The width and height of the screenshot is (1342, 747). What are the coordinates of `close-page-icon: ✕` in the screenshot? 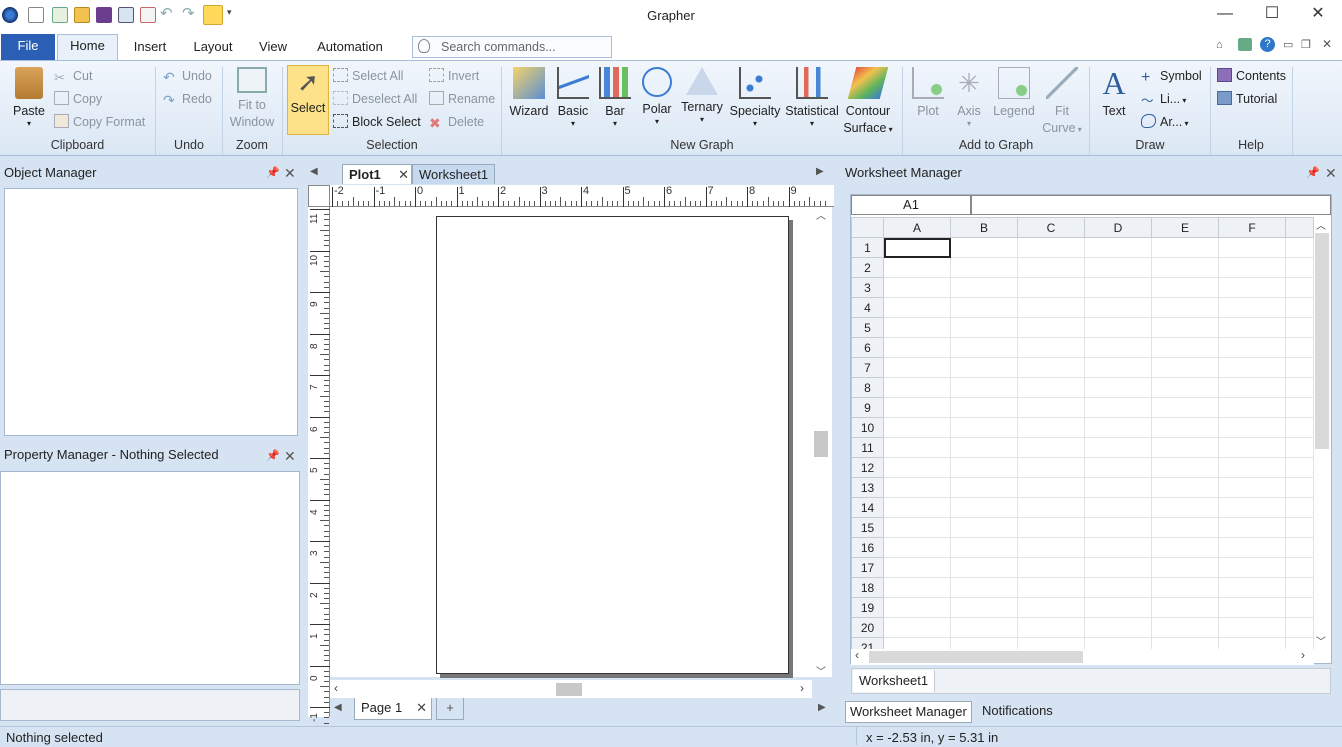 It's located at (421, 708).